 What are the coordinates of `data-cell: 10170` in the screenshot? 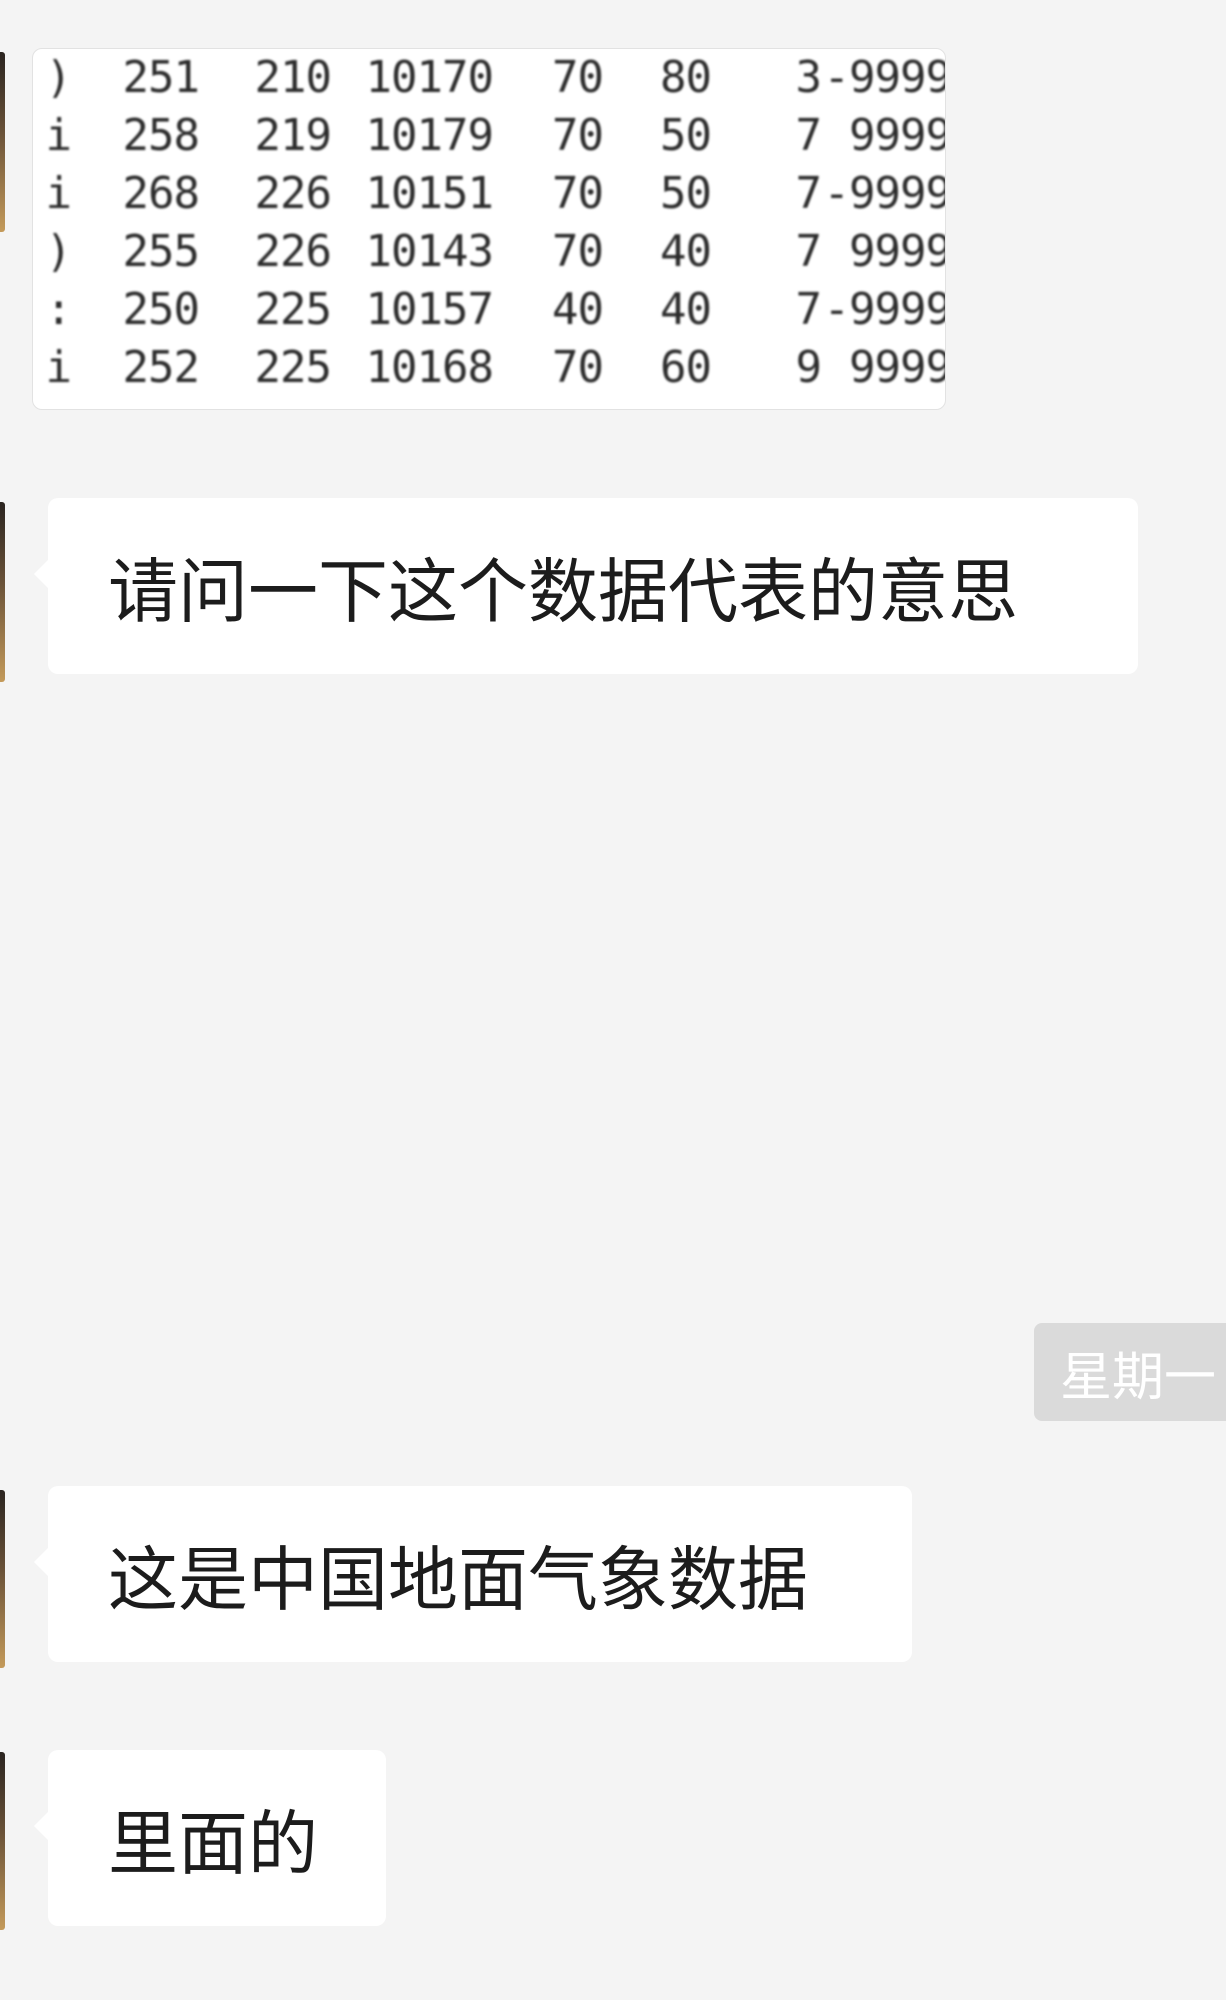 It's located at (429, 77).